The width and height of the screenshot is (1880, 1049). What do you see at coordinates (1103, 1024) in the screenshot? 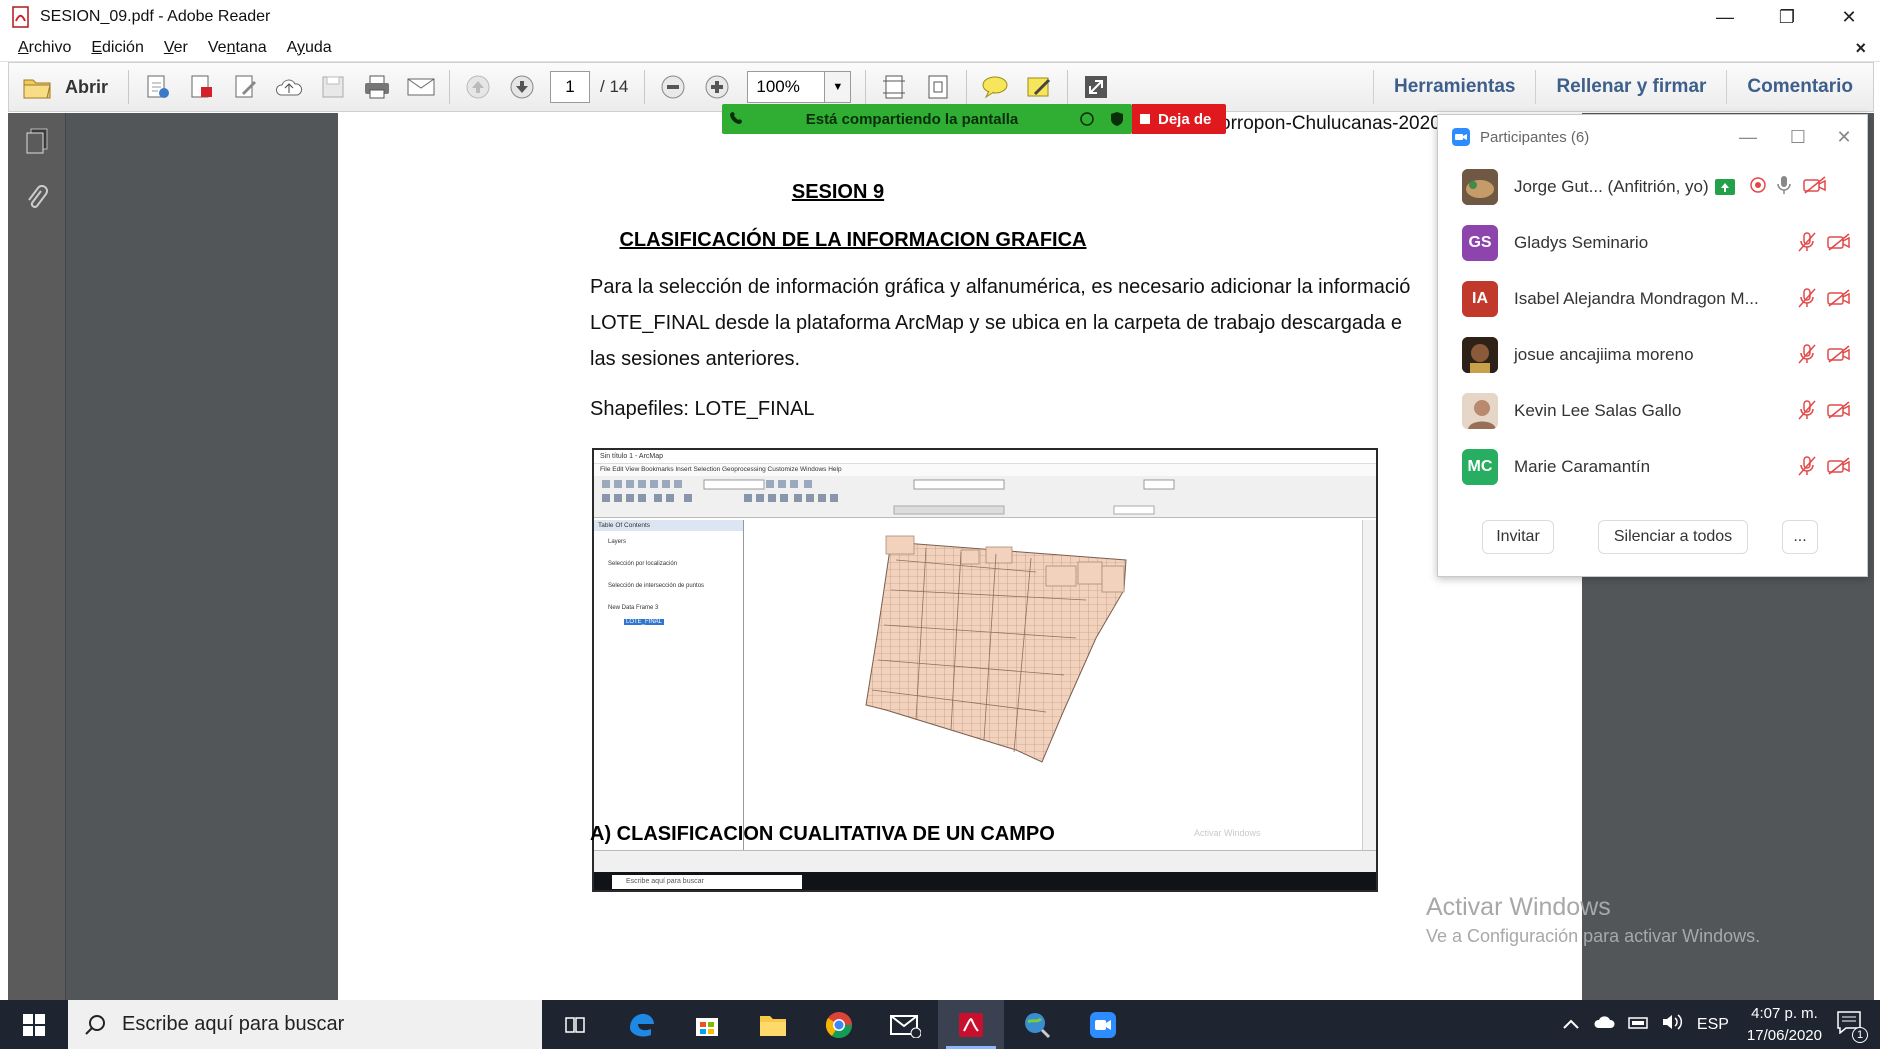
I see `zoom-app-icon` at bounding box center [1103, 1024].